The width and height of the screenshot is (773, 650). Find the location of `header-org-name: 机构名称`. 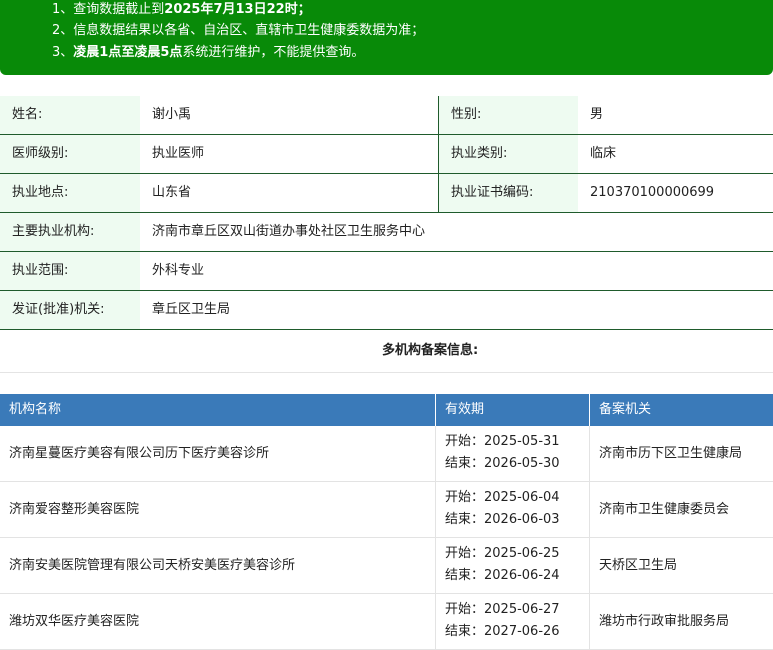

header-org-name: 机构名称 is located at coordinates (218, 410).